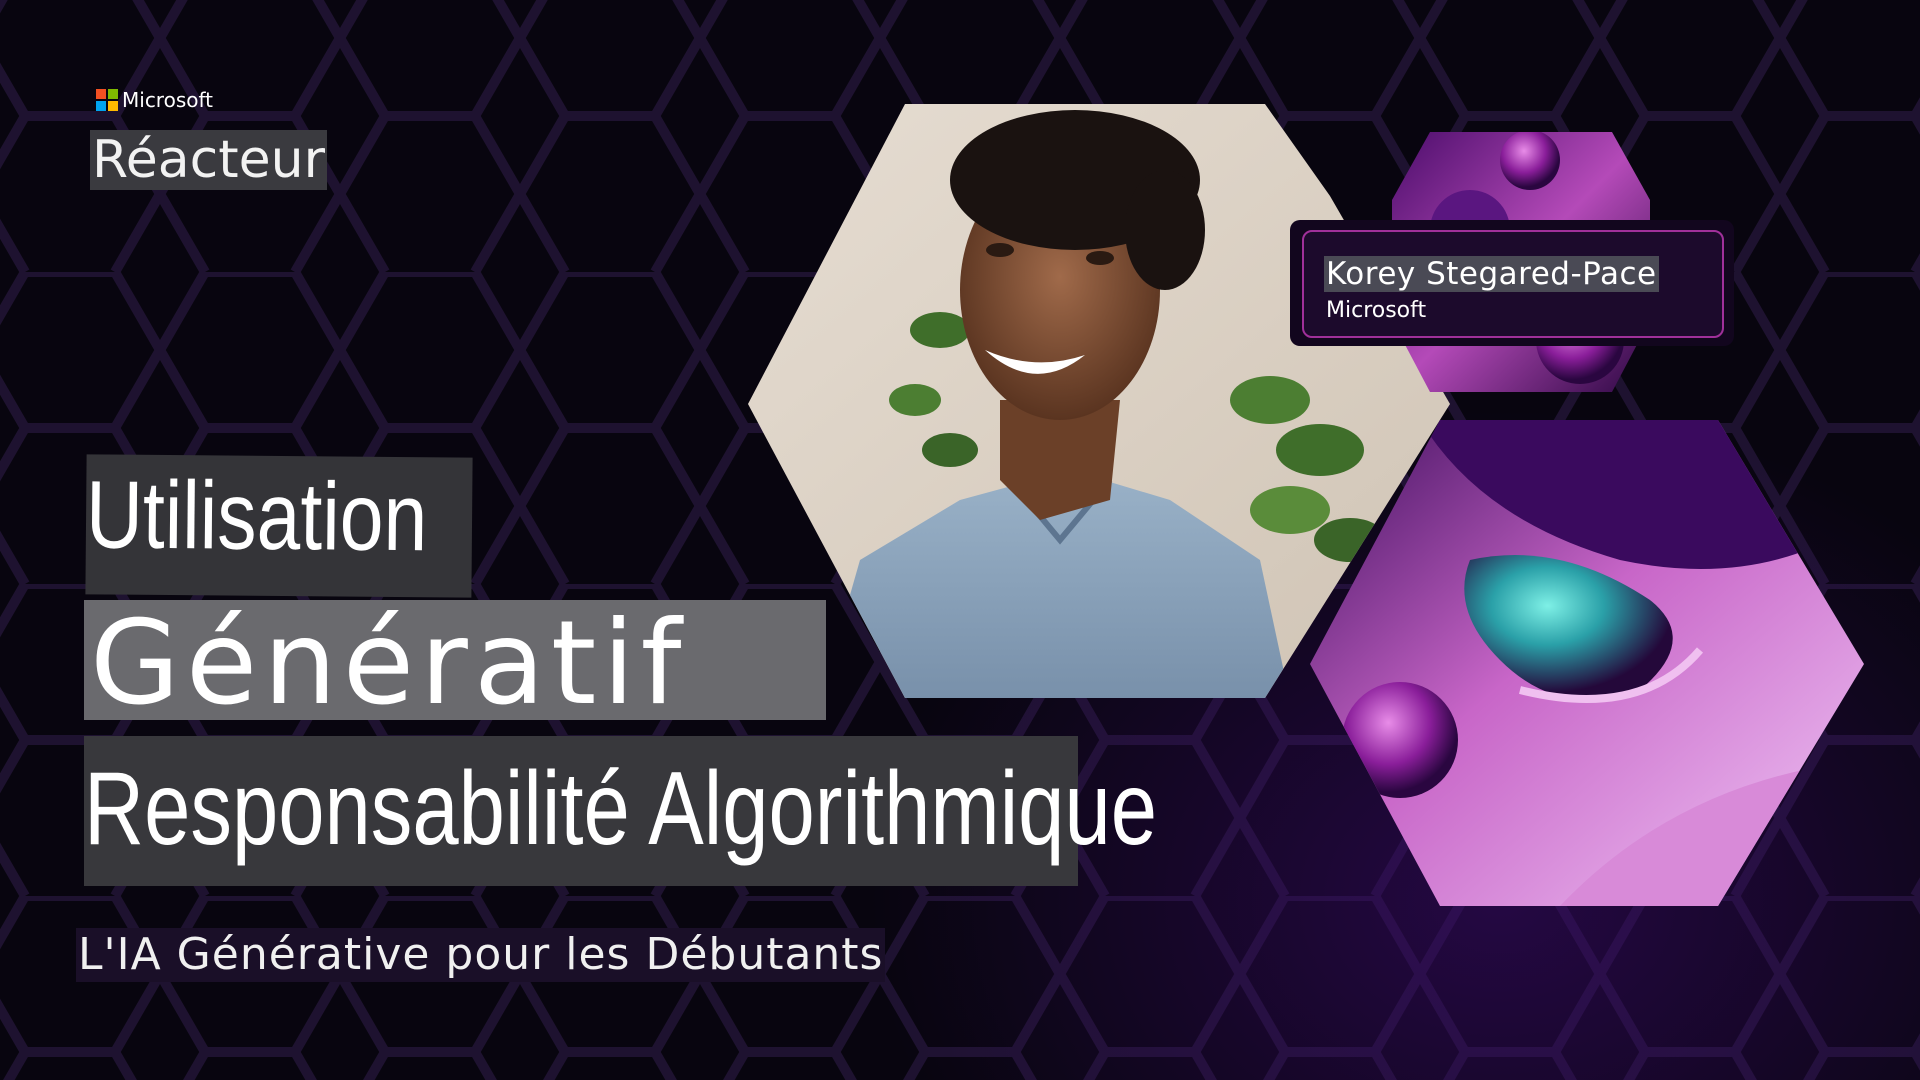 This screenshot has width=1920, height=1080. What do you see at coordinates (1376, 310) in the screenshot?
I see `speaker-organization: Microsoft` at bounding box center [1376, 310].